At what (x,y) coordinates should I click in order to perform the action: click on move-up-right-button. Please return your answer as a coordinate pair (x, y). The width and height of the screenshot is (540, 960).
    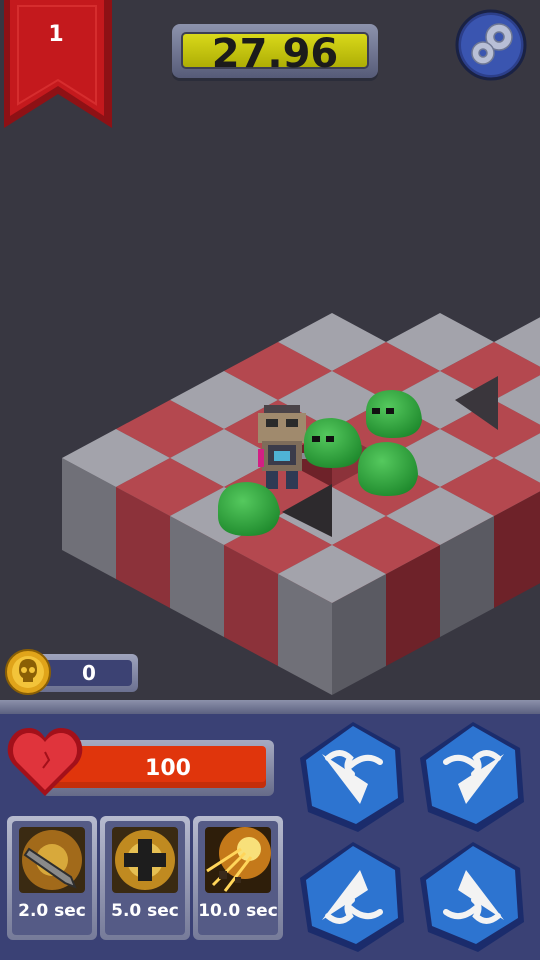
    Looking at the image, I should click on (473, 777).